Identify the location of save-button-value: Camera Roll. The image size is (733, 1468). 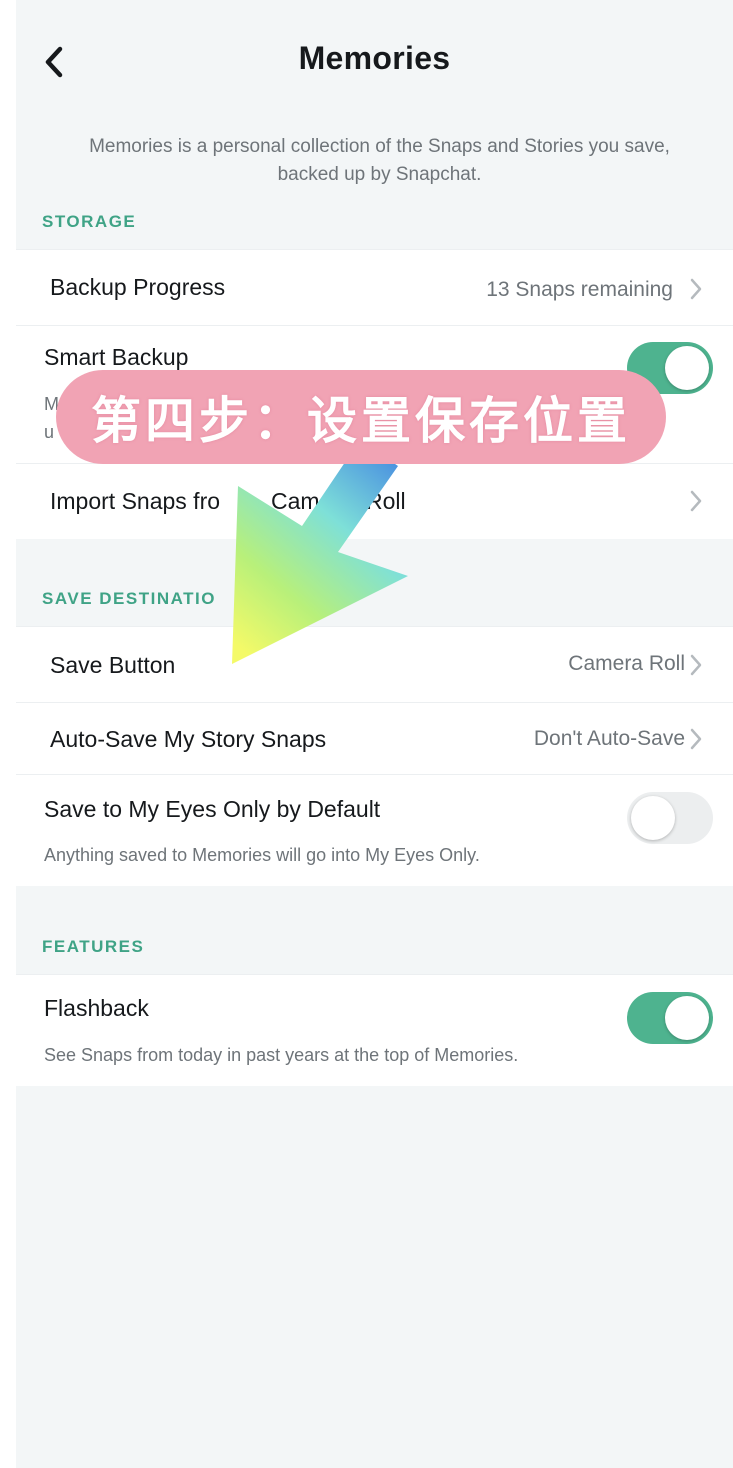
(626, 663).